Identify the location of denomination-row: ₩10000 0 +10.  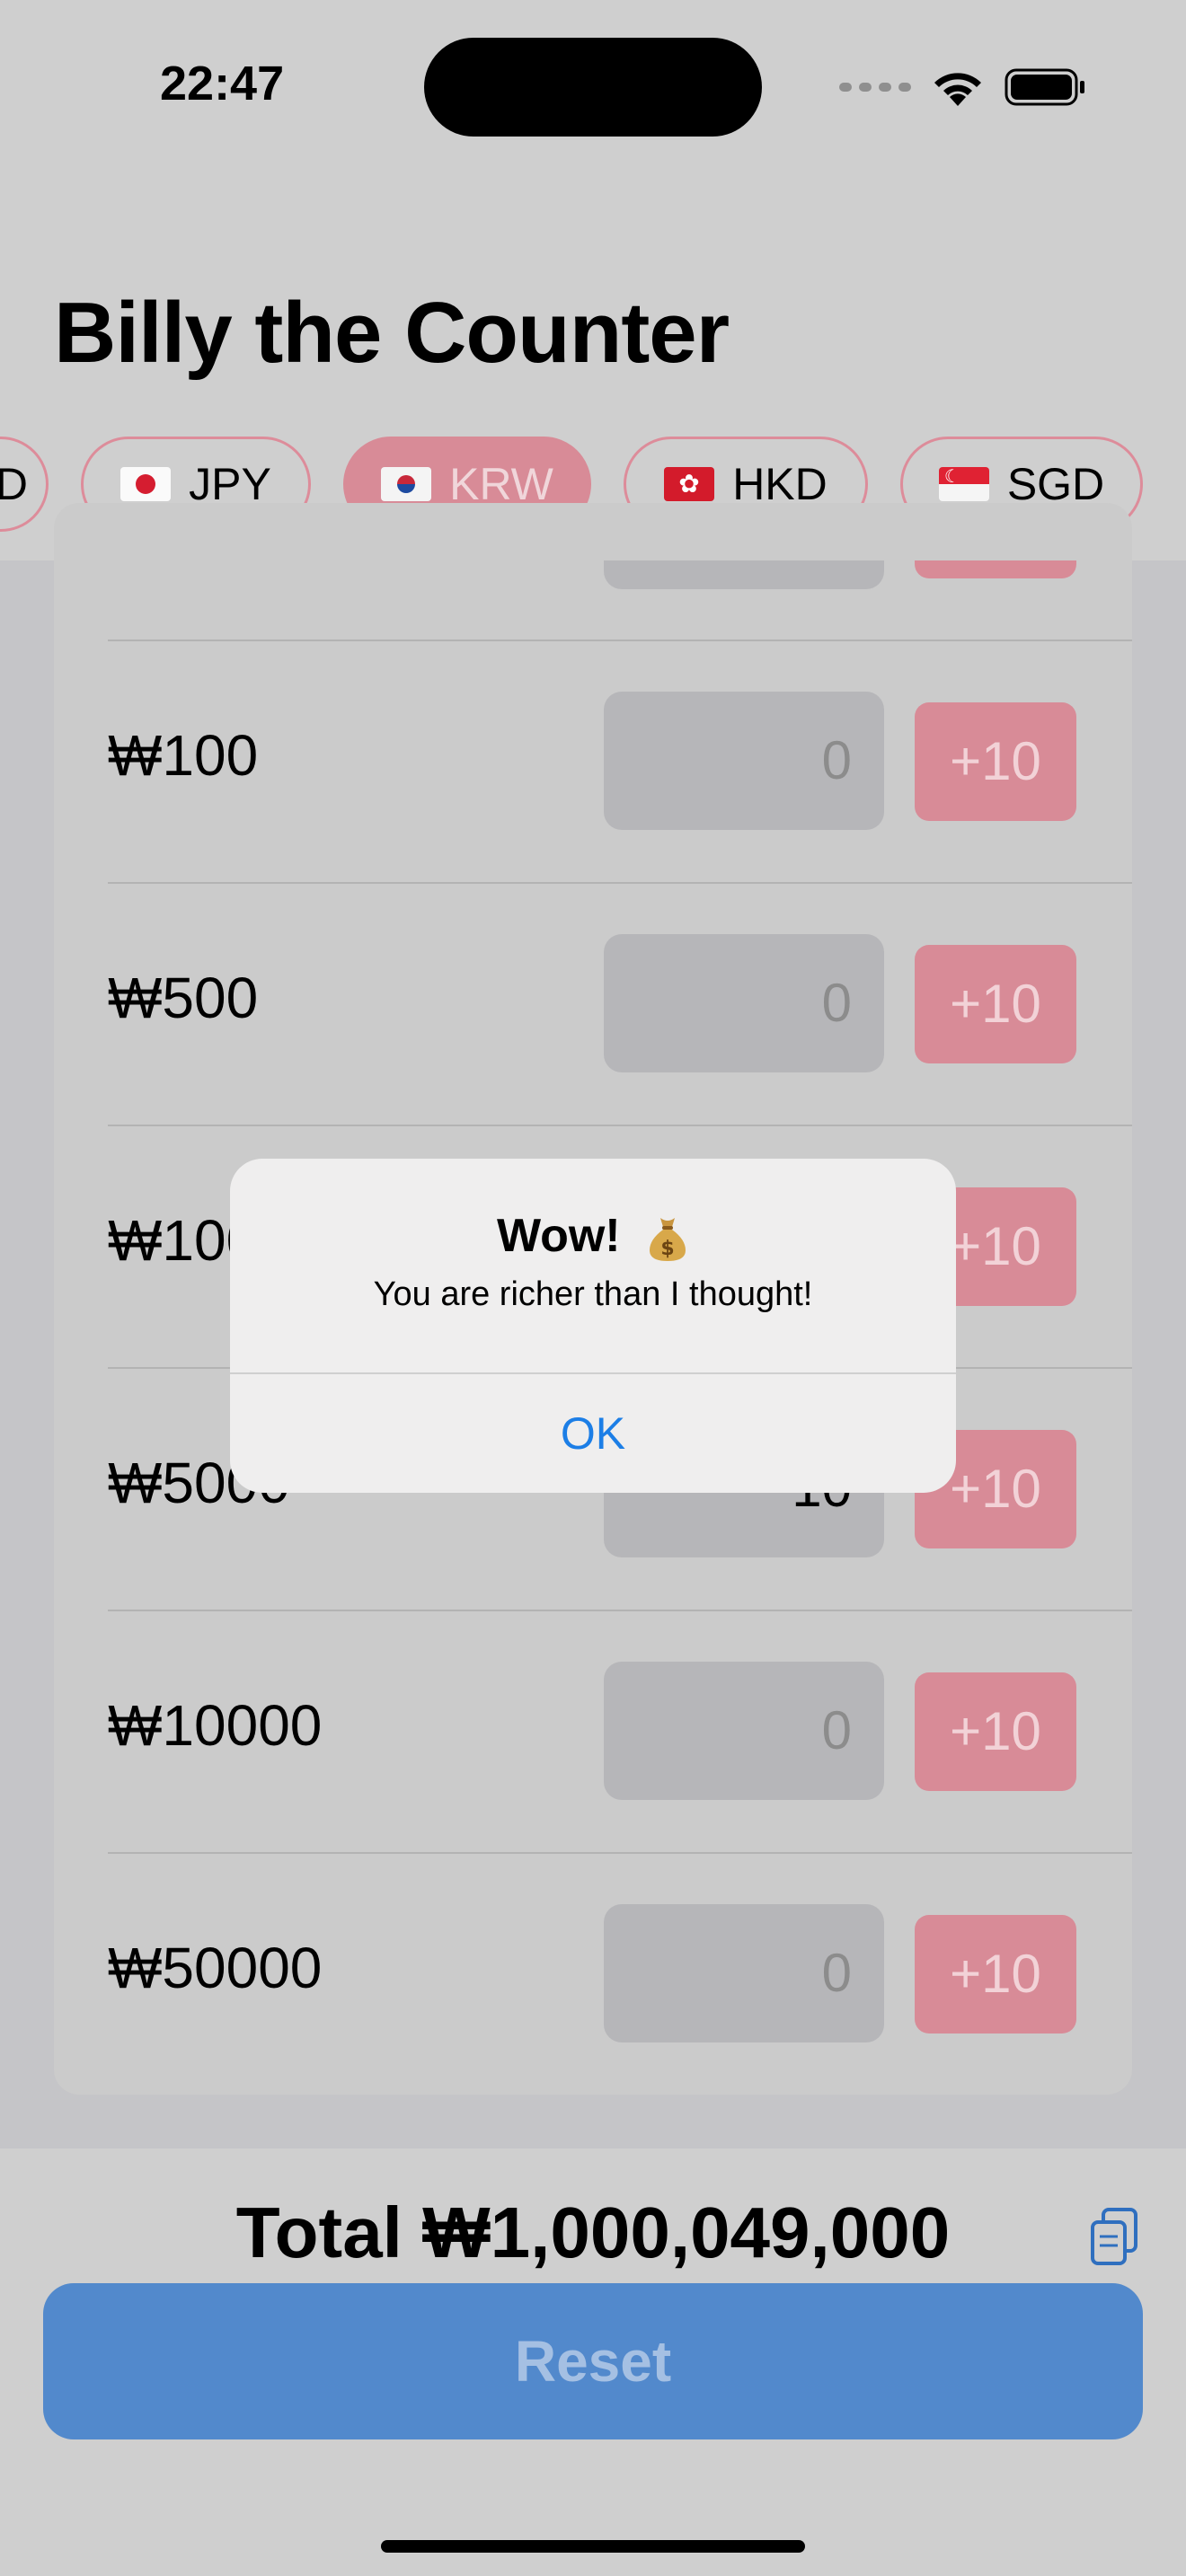
(620, 1730).